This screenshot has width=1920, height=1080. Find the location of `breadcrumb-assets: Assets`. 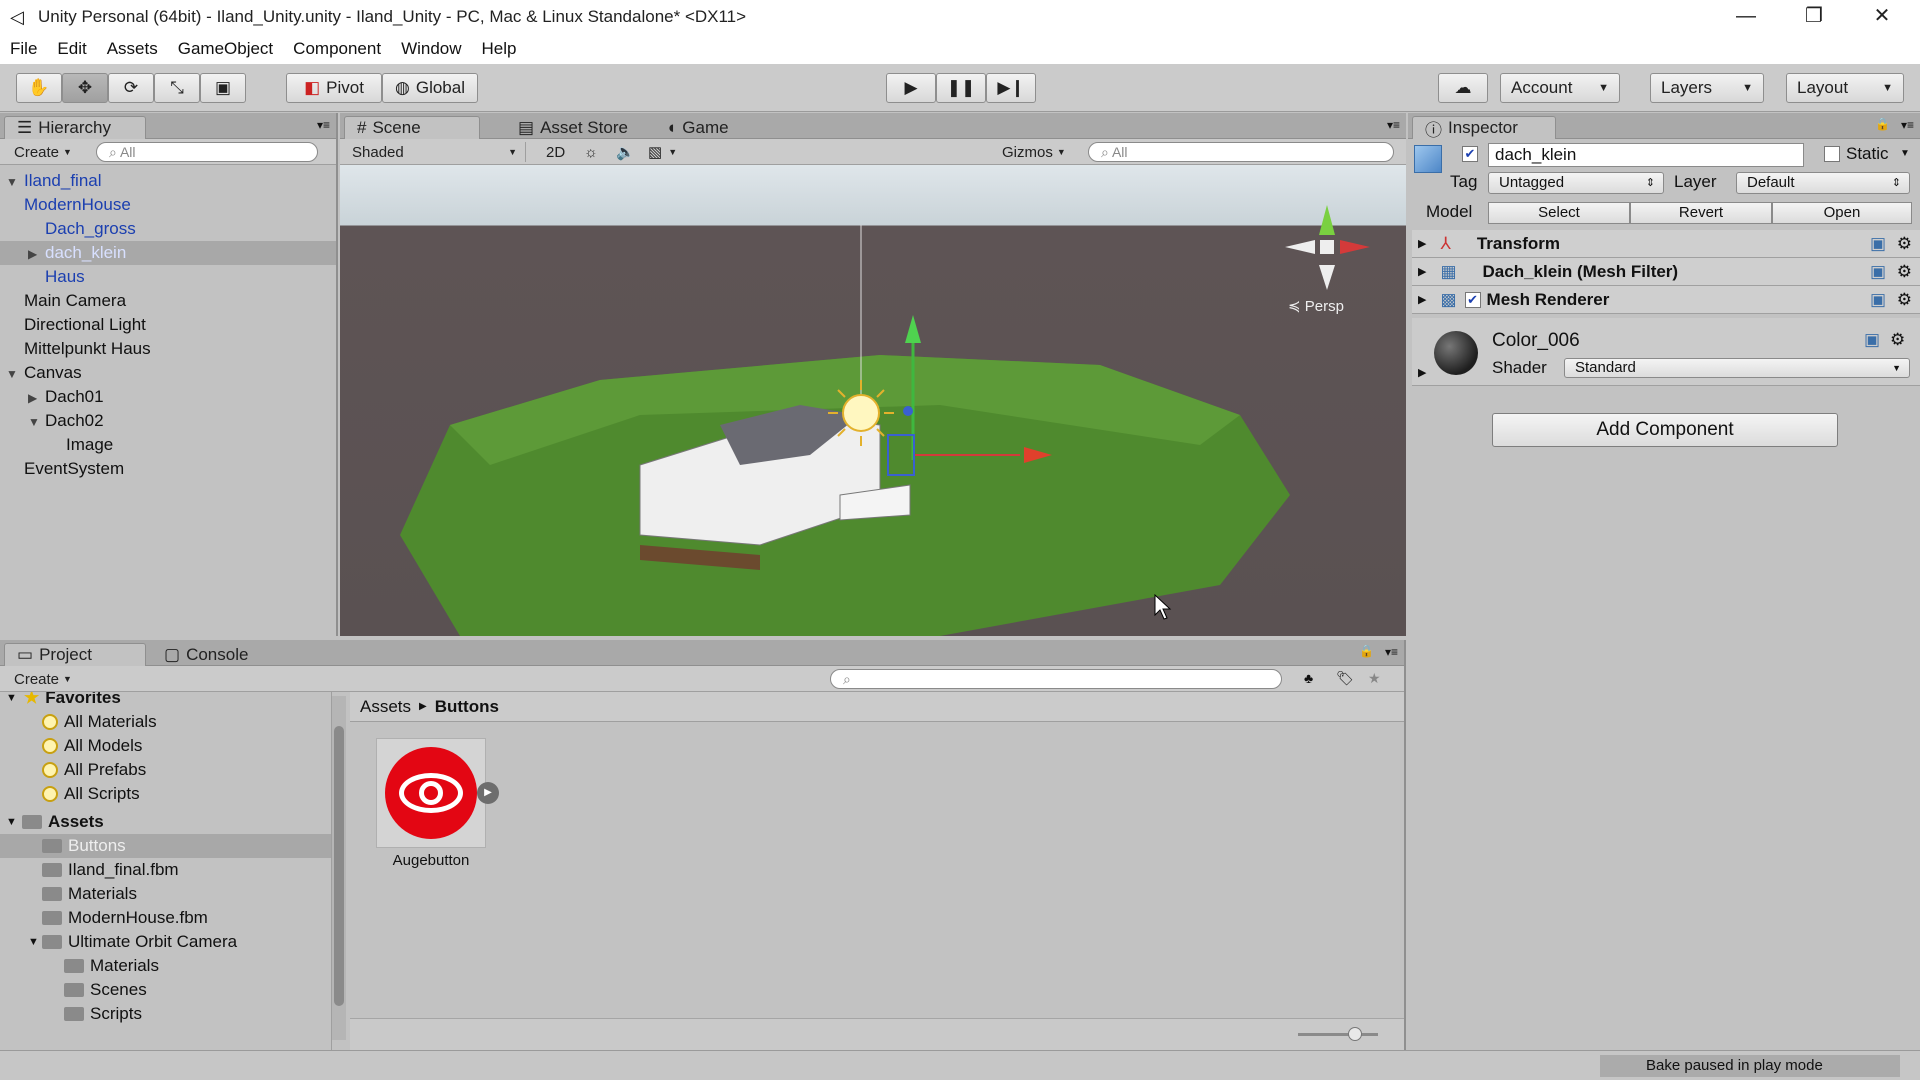

breadcrumb-assets: Assets is located at coordinates (385, 707).